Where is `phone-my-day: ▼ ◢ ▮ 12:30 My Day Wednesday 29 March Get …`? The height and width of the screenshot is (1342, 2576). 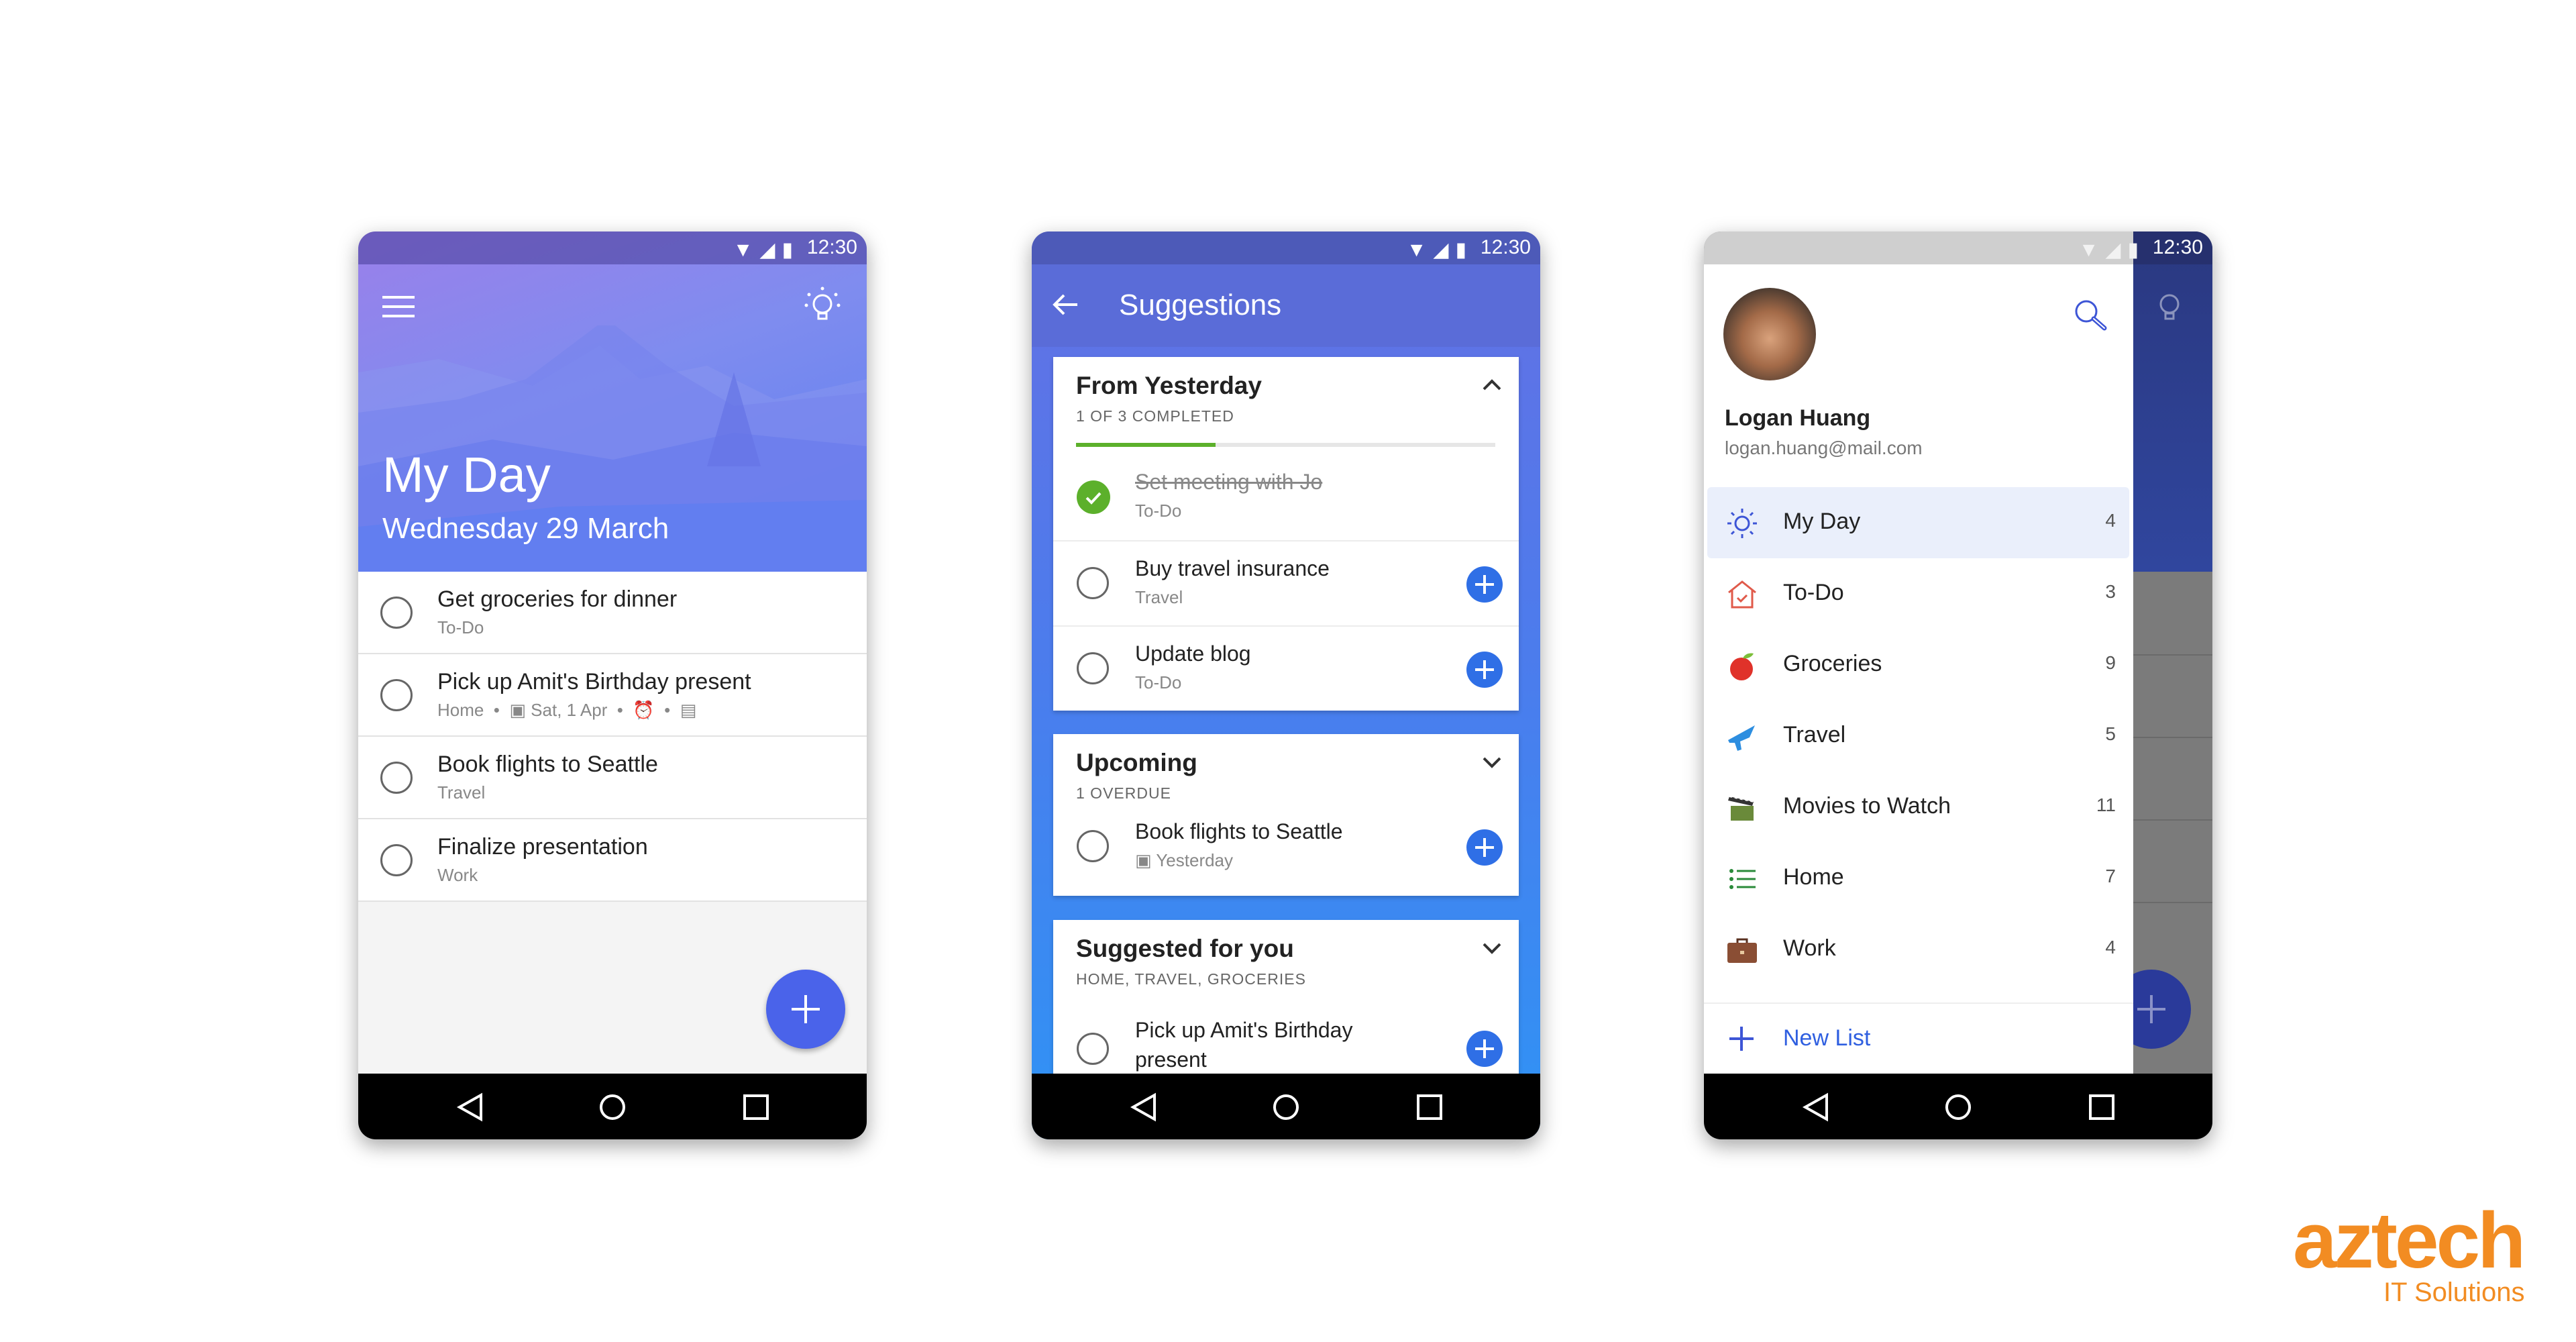 phone-my-day: ▼ ◢ ▮ 12:30 My Day Wednesday 29 March Get … is located at coordinates (612, 685).